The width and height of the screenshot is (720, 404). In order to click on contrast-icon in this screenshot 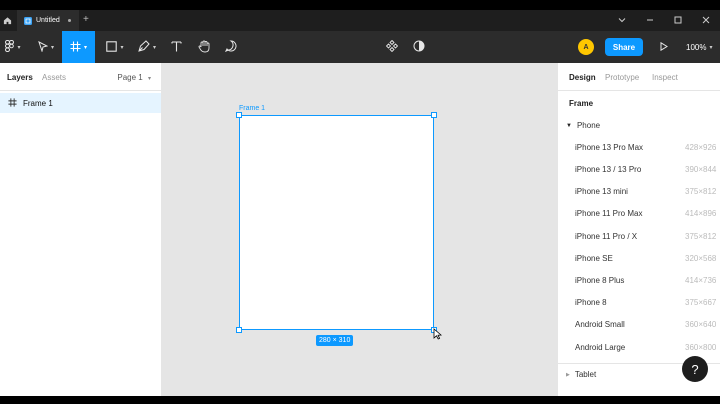, I will do `click(419, 47)`.